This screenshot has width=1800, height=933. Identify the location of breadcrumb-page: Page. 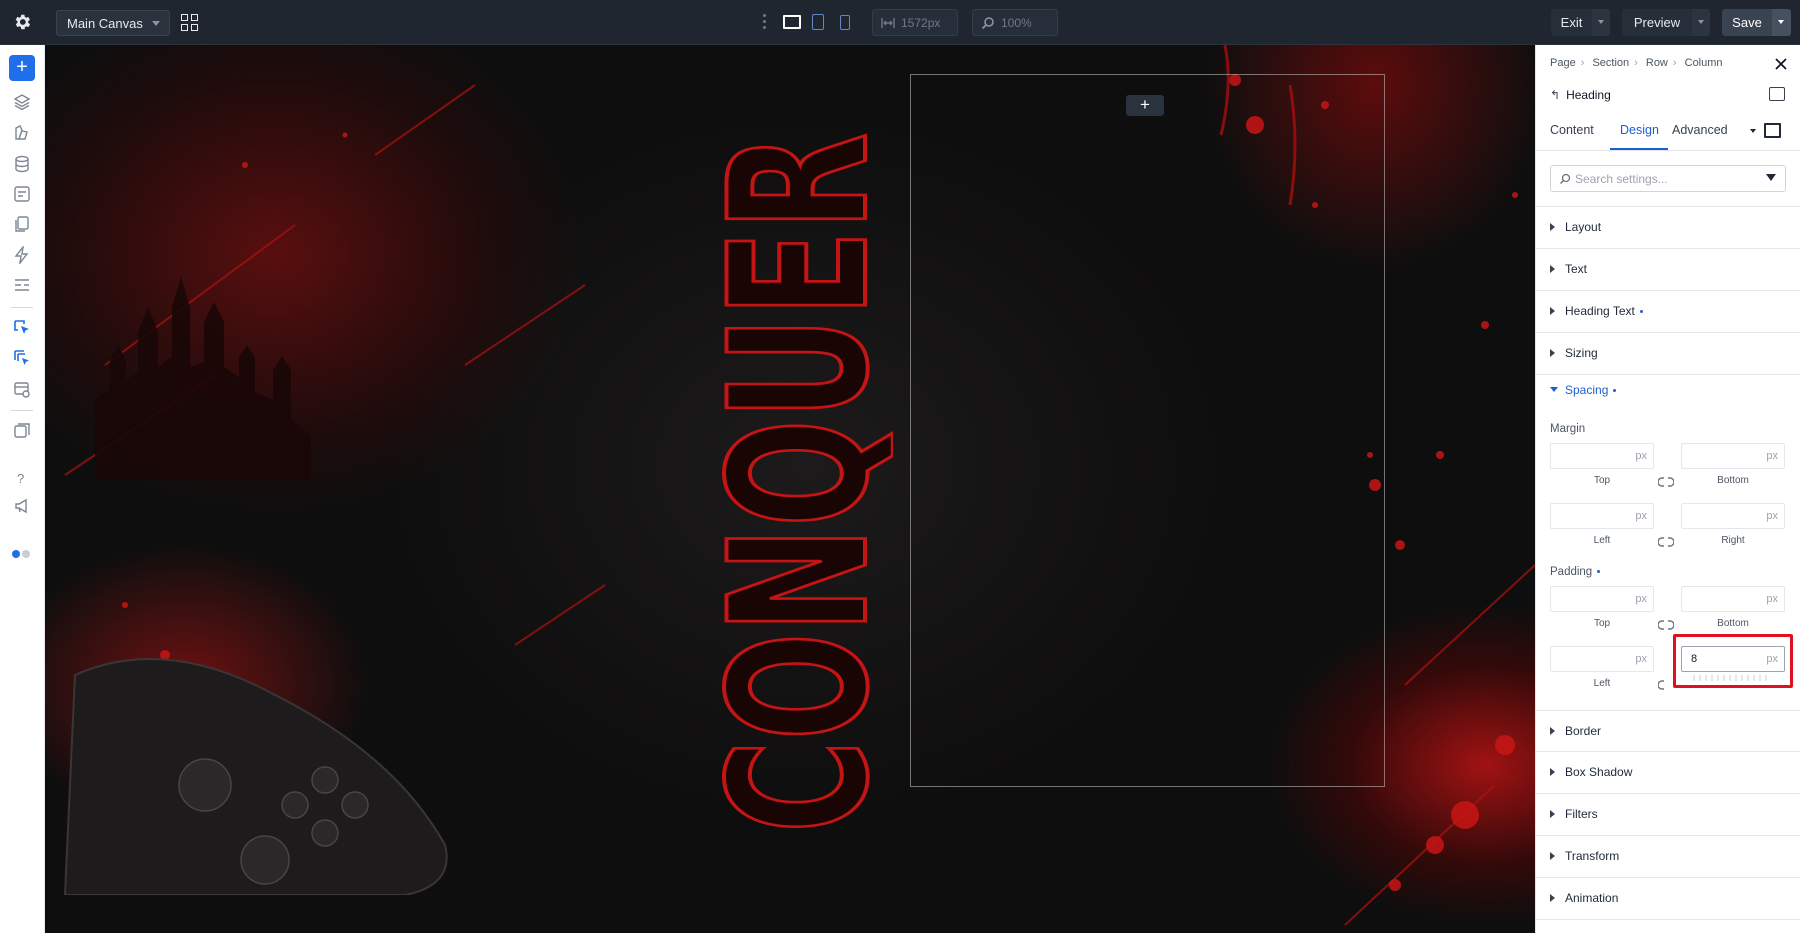
(1563, 63).